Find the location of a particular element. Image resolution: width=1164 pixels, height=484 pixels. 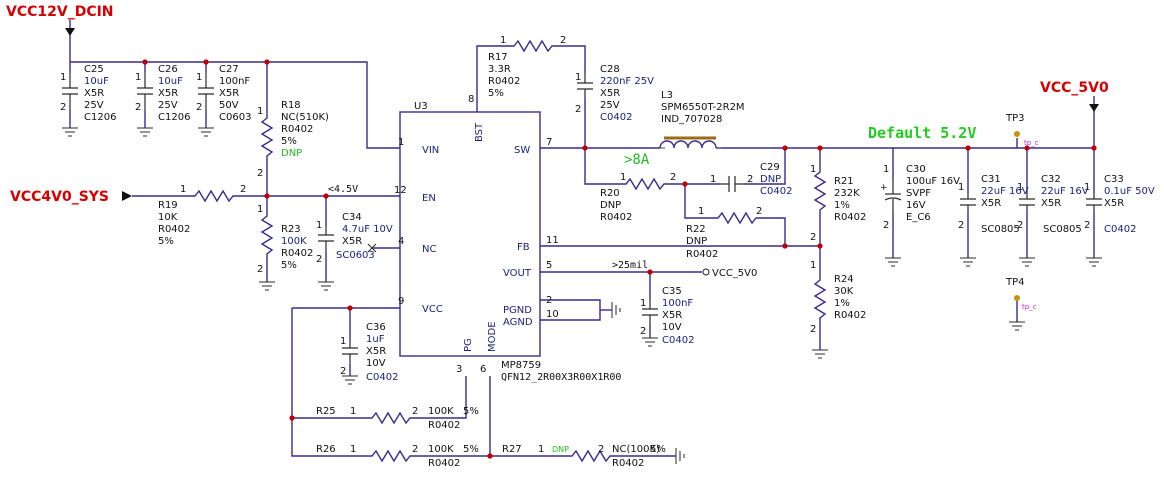

r19-value: 10K is located at coordinates (168, 217).